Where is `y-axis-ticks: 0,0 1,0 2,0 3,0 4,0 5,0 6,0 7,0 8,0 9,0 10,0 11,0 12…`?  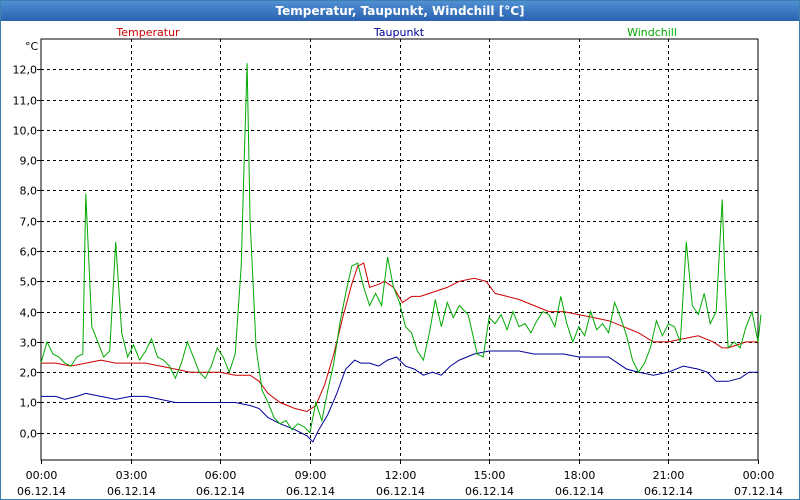 y-axis-ticks: 0,0 1,0 2,0 3,0 4,0 5,0 6,0 7,0 8,0 9,0 10,0 11,0 12… is located at coordinates (25, 252).